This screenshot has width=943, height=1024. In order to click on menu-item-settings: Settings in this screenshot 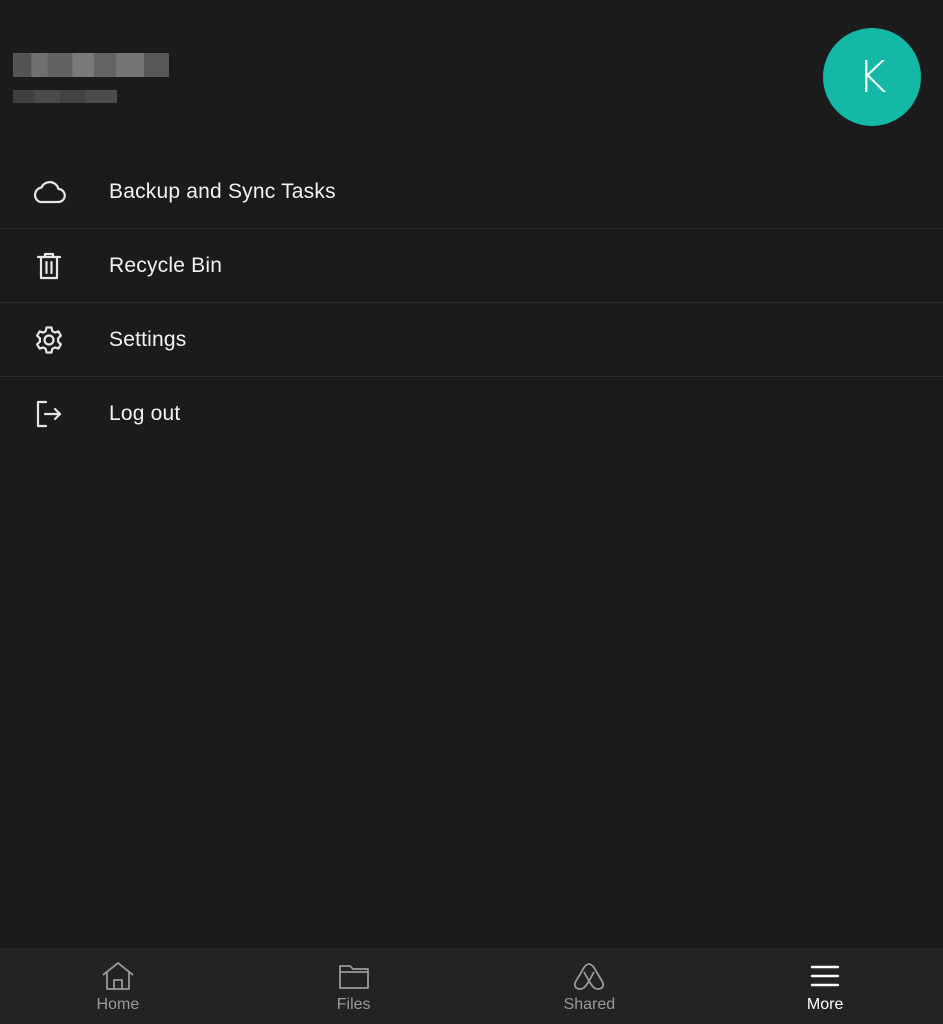, I will do `click(471, 340)`.